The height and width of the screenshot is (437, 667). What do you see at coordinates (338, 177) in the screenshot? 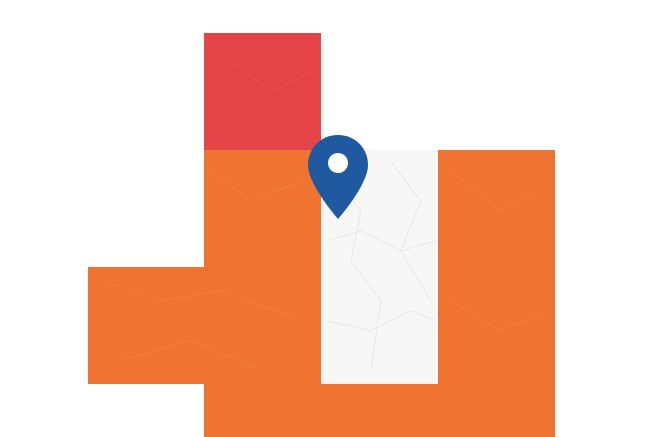
I see `location-pin-icon` at bounding box center [338, 177].